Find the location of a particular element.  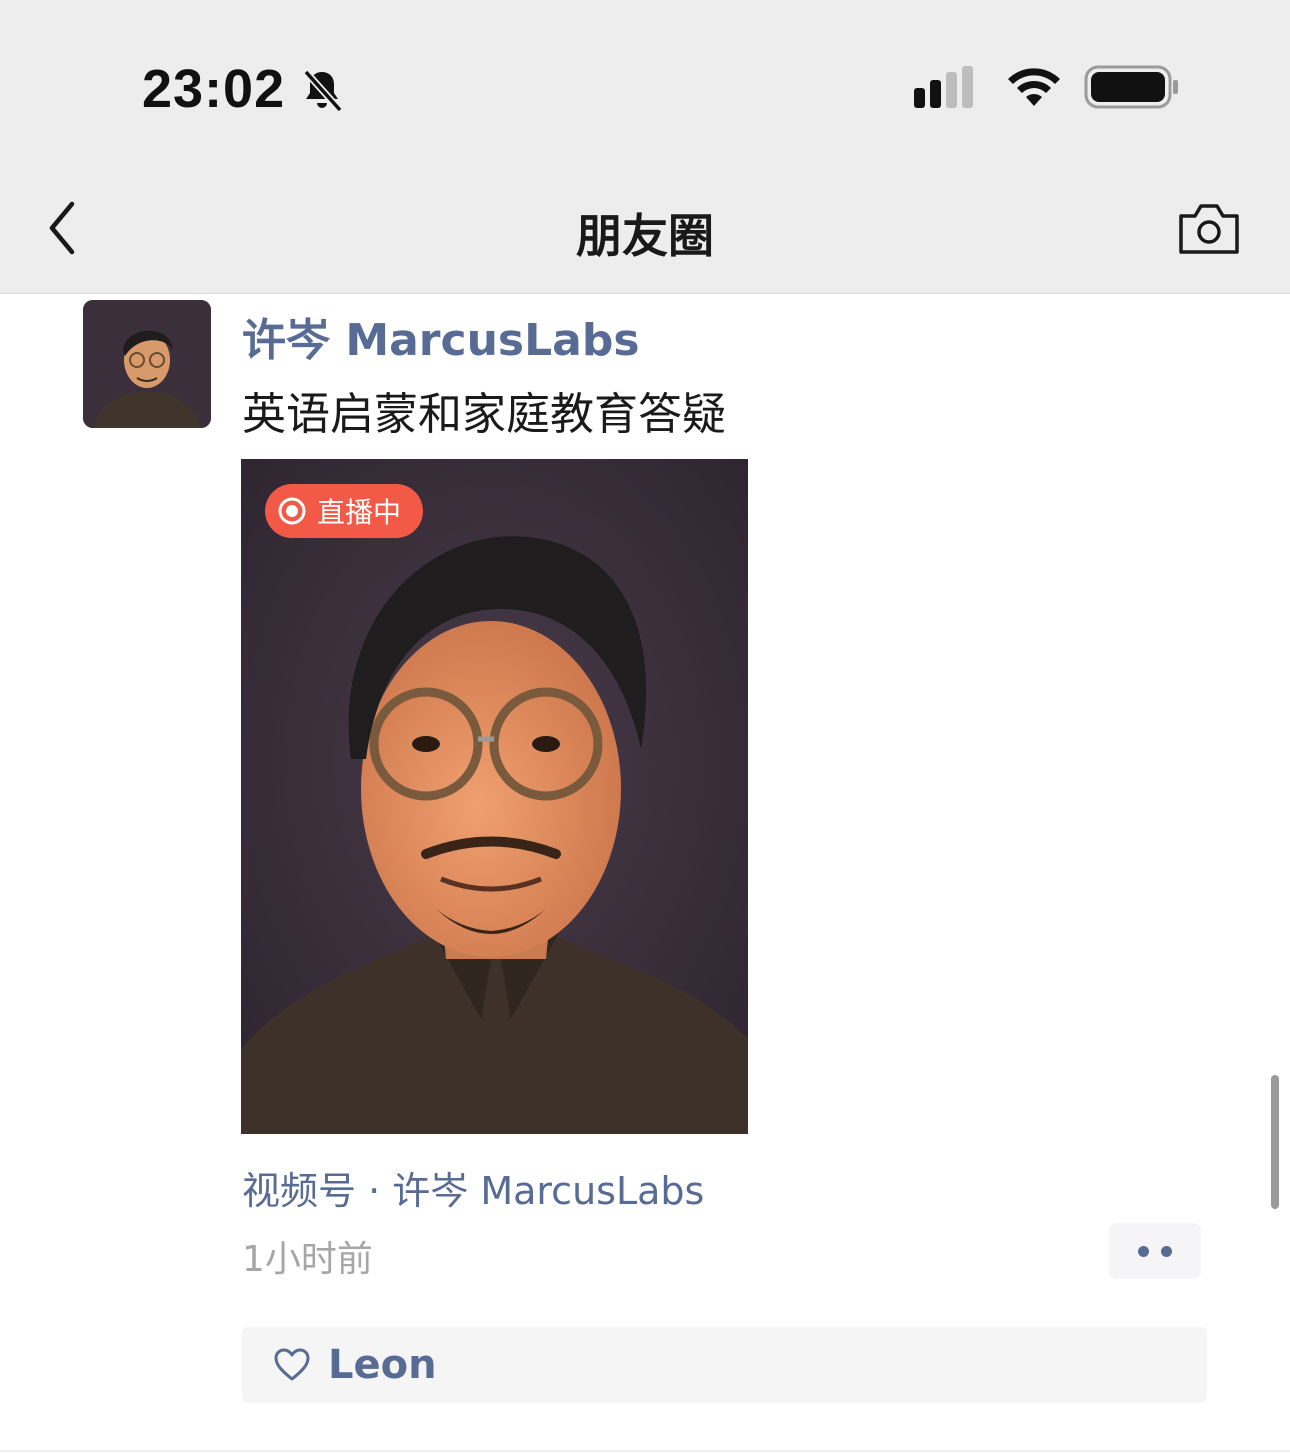

post-text: 英语启蒙和家庭教育答疑 is located at coordinates (484, 414).